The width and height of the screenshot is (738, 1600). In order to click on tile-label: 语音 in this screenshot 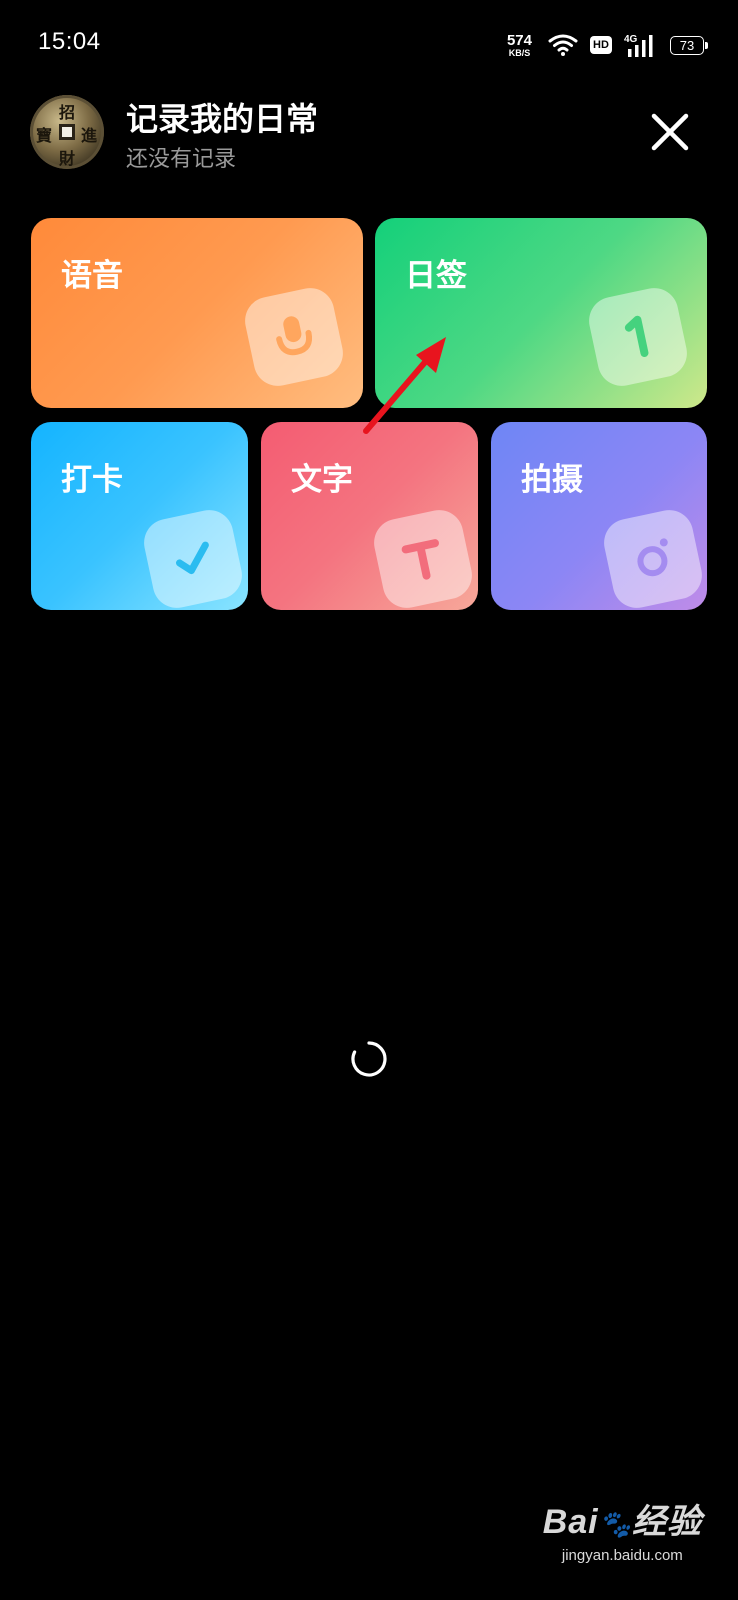, I will do `click(92, 275)`.